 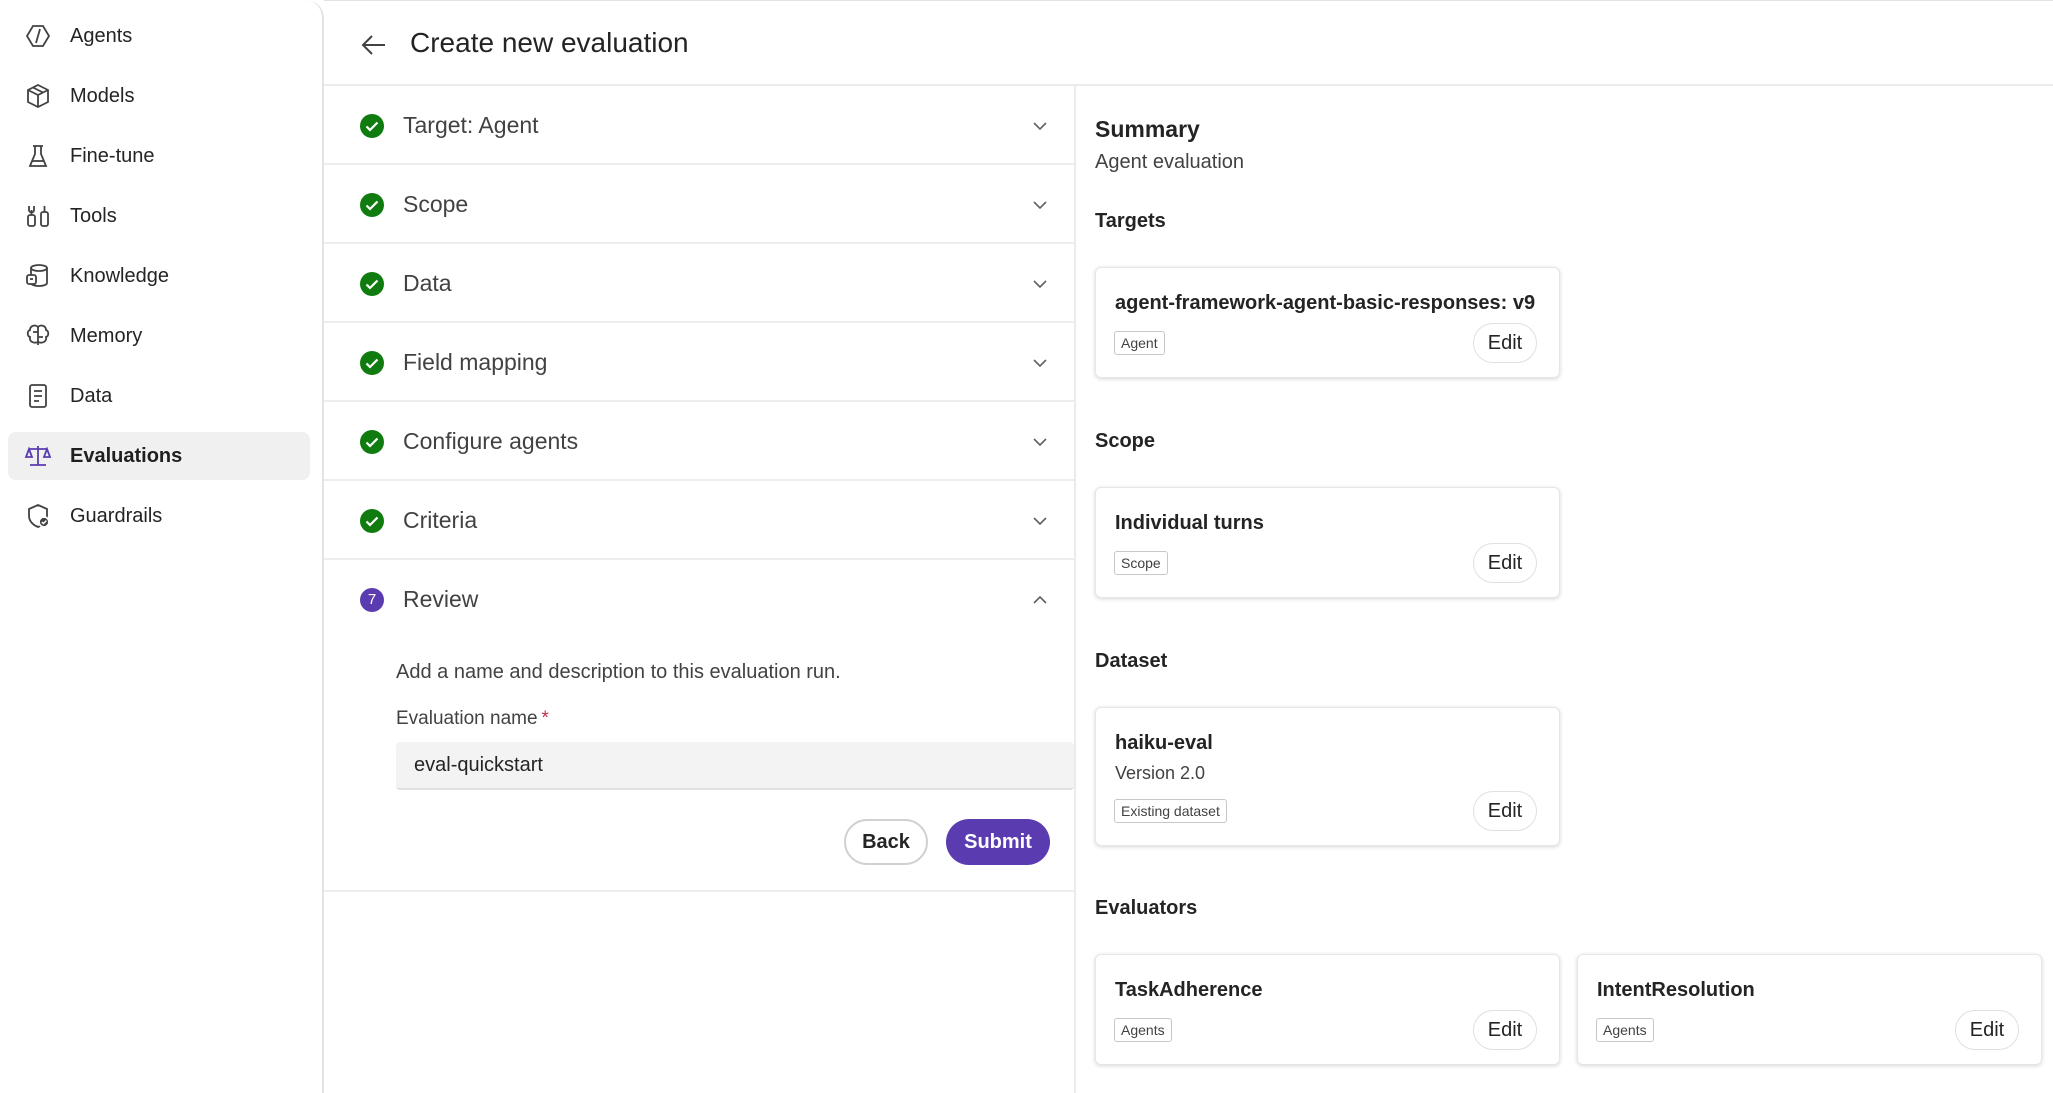 What do you see at coordinates (699, 125) in the screenshot?
I see `step-target: Target: Agent` at bounding box center [699, 125].